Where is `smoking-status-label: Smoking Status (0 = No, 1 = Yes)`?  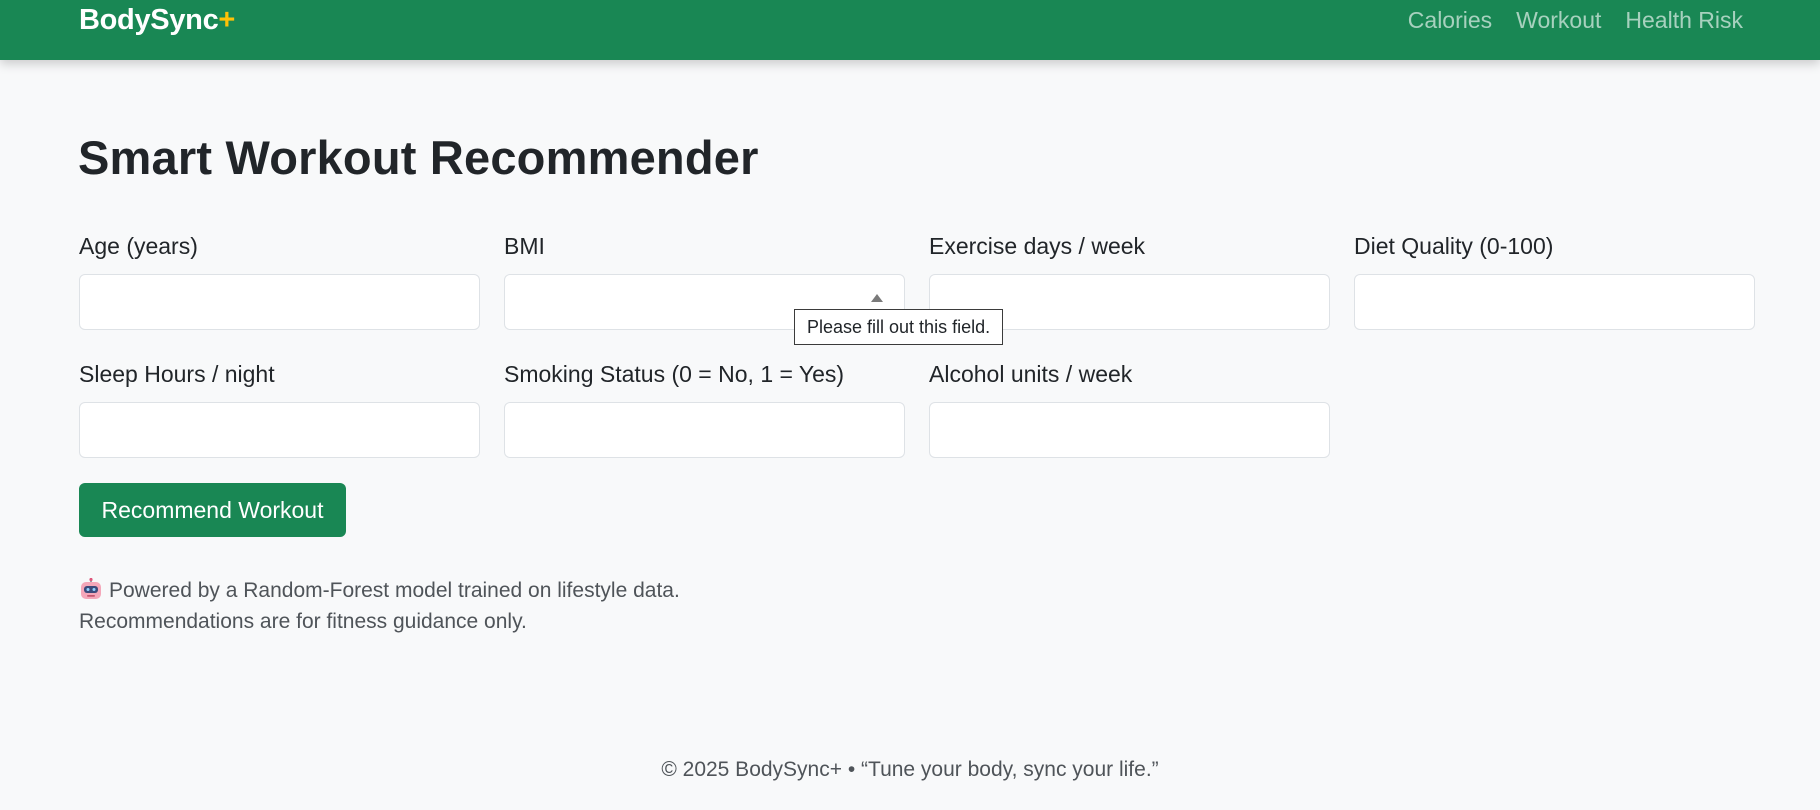 smoking-status-label: Smoking Status (0 = No, 1 = Yes) is located at coordinates (674, 374).